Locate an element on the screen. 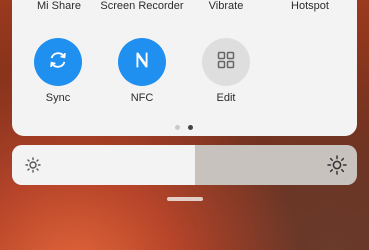 The width and height of the screenshot is (369, 250). sync-icon is located at coordinates (58, 62).